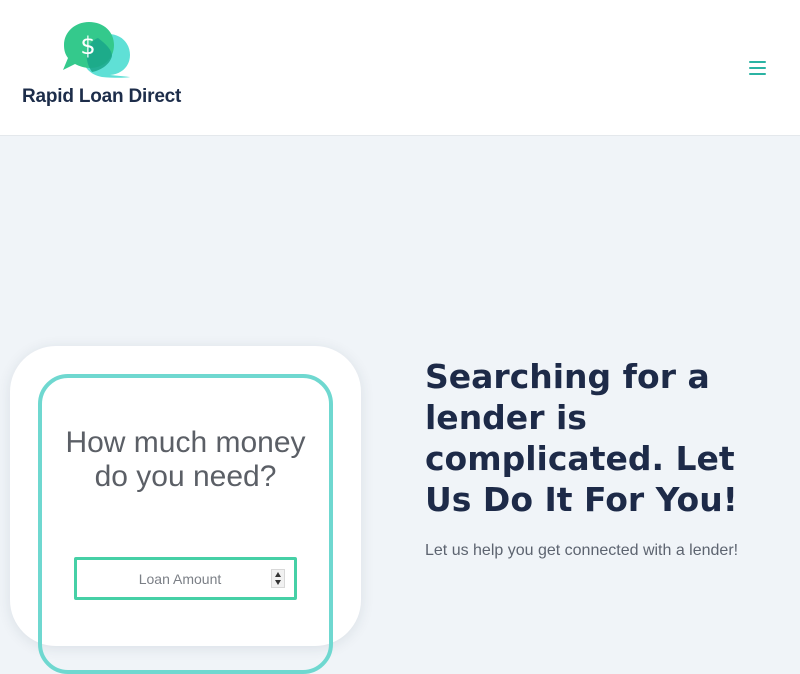  What do you see at coordinates (278, 578) in the screenshot?
I see `number-spinner-icon` at bounding box center [278, 578].